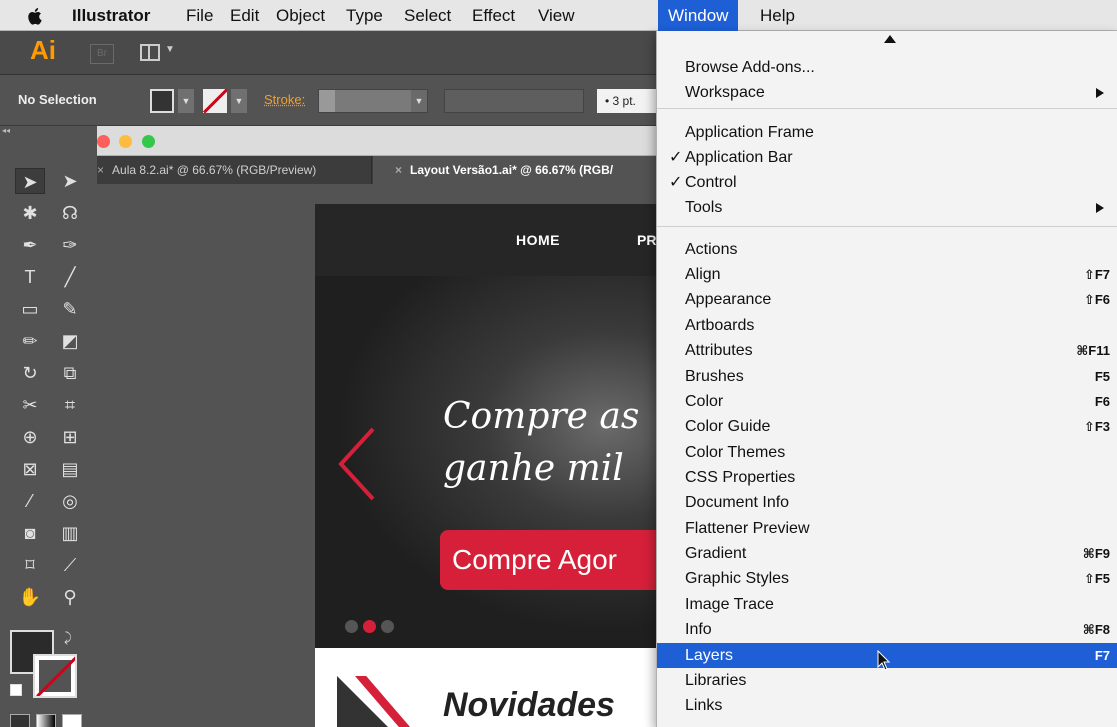 The height and width of the screenshot is (727, 1117). What do you see at coordinates (70, 373) in the screenshot?
I see `scale-tool-icon: ⧉` at bounding box center [70, 373].